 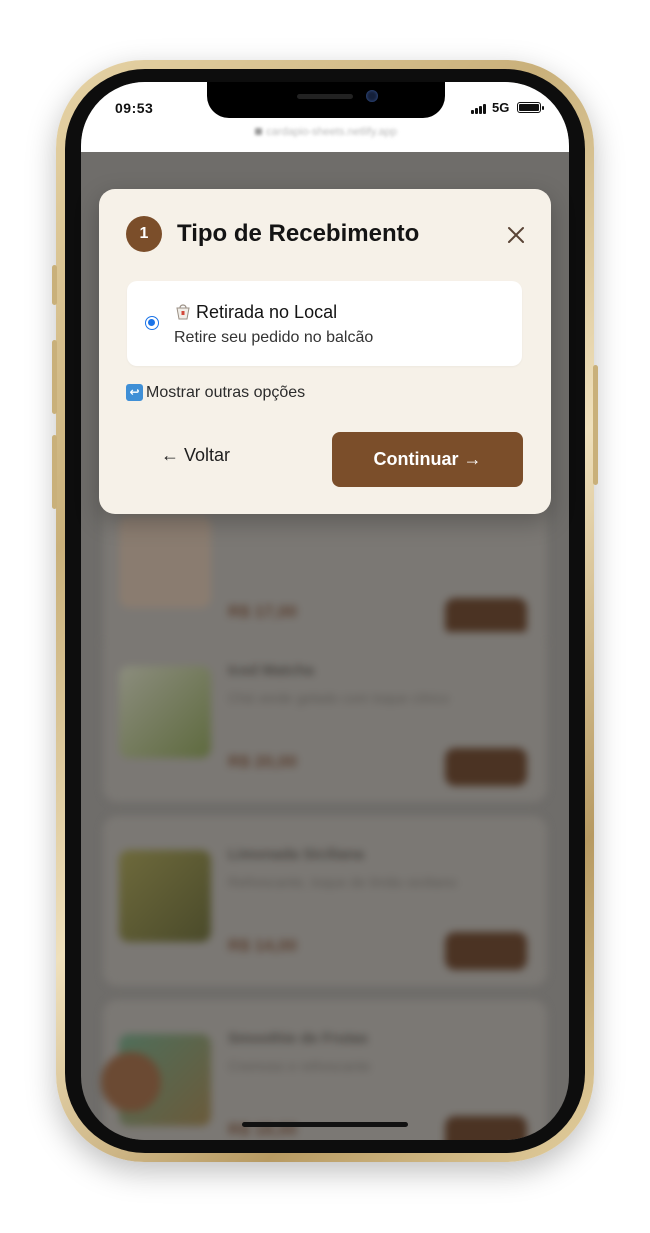 What do you see at coordinates (479, 109) in the screenshot?
I see `signal-icon` at bounding box center [479, 109].